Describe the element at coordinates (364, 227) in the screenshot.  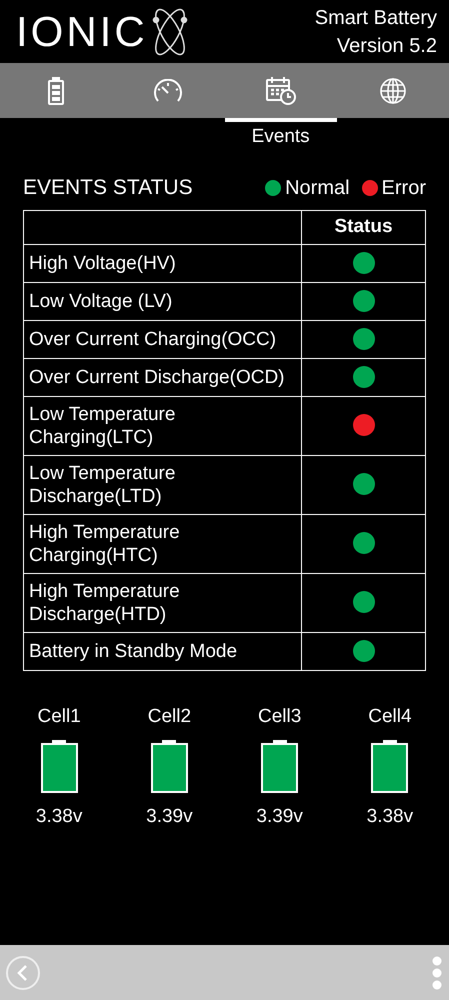
I see `column-header: Status` at that location.